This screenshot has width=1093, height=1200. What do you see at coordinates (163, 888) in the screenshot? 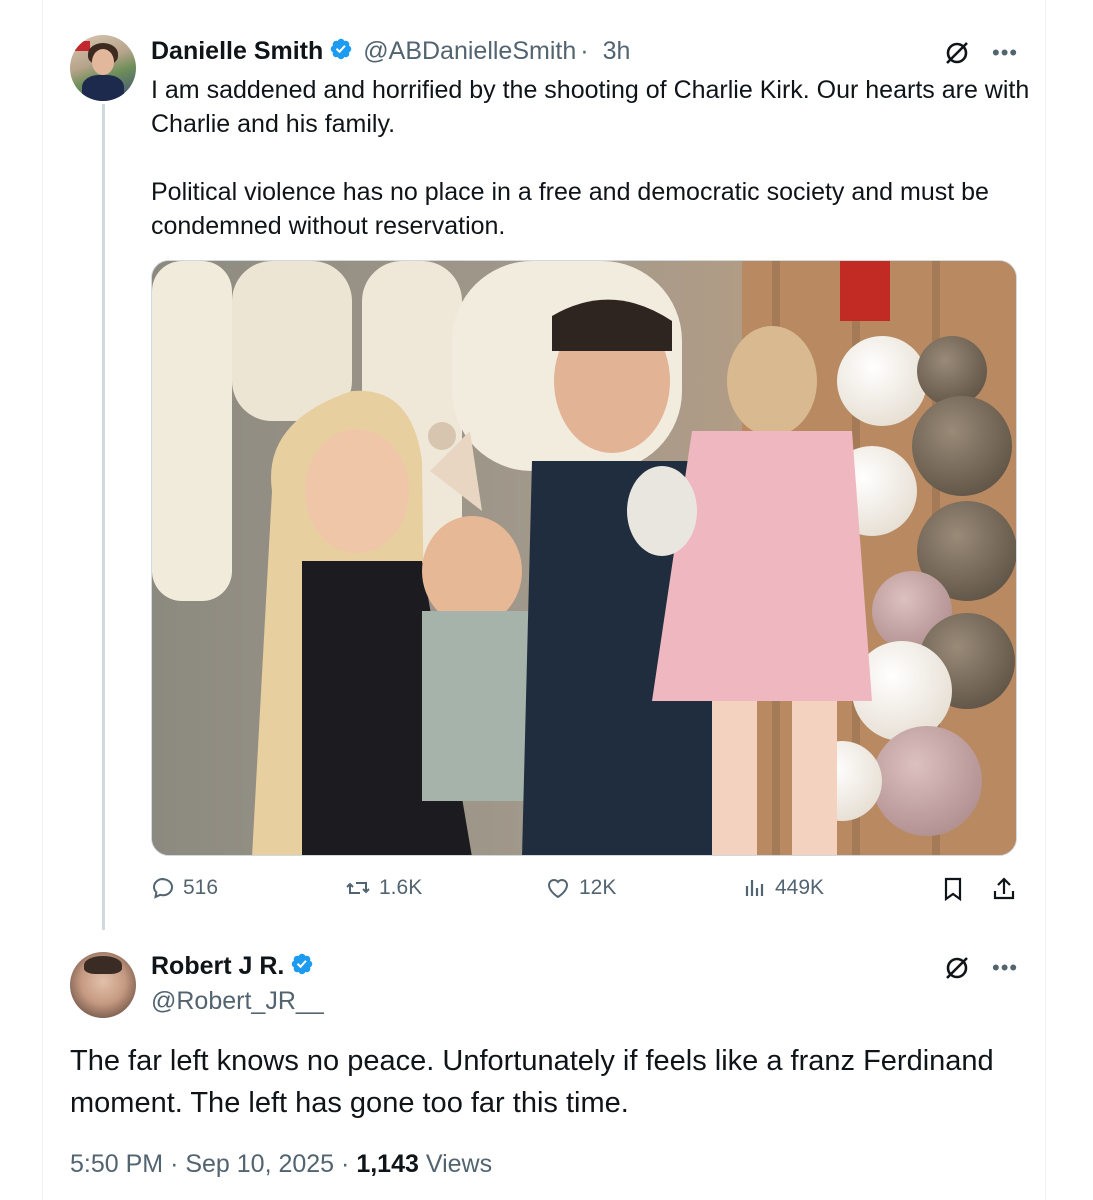
I see `reply-icon` at bounding box center [163, 888].